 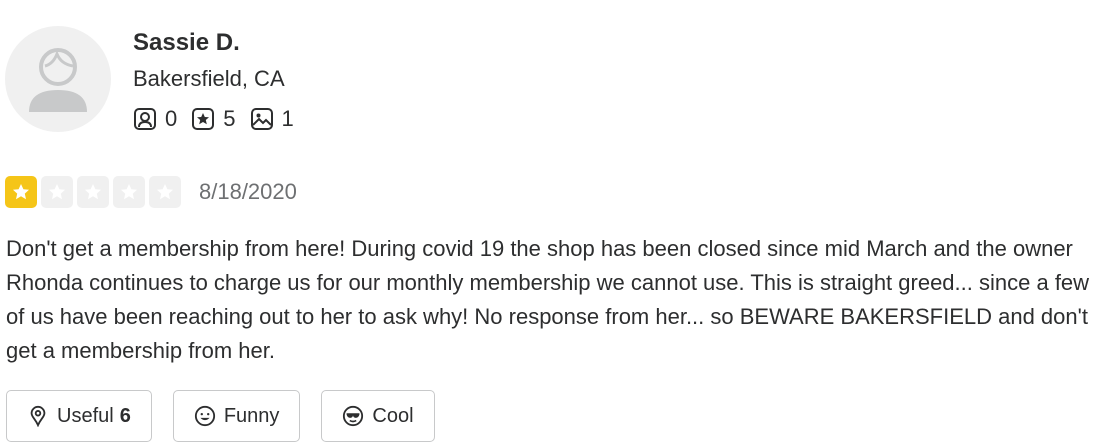 I want to click on smile-icon, so click(x=204, y=416).